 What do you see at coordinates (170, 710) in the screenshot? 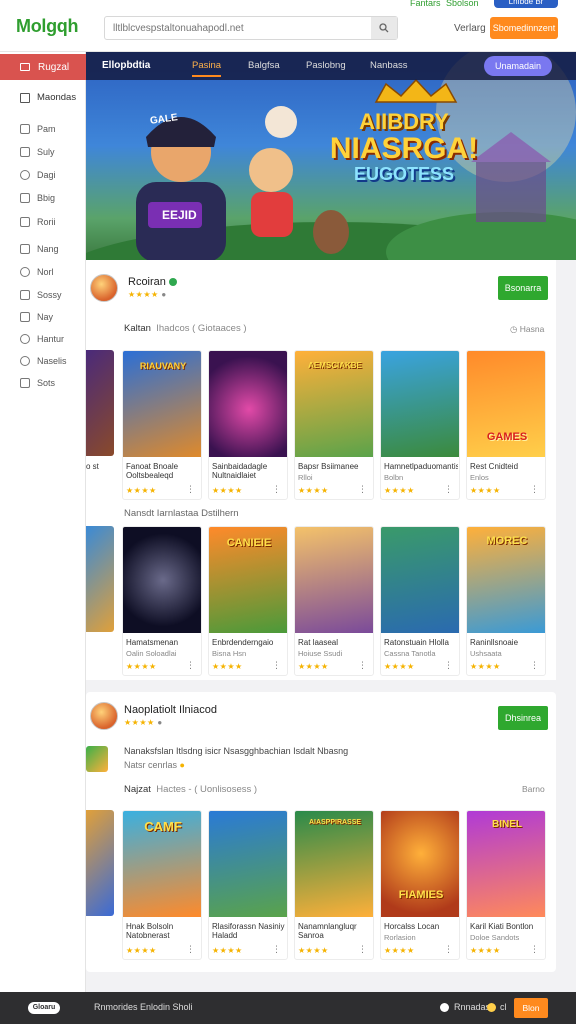
I see `developer-name: Naoplatiolt Ilniacod` at bounding box center [170, 710].